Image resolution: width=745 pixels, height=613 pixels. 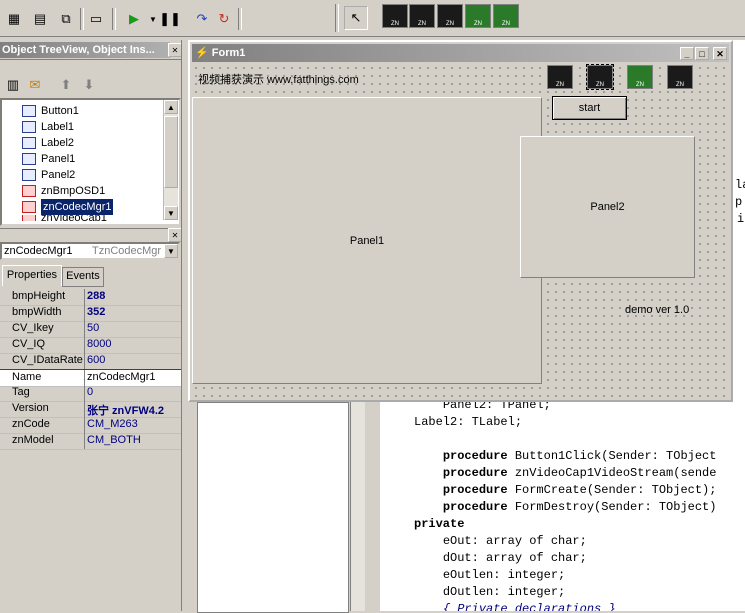 I want to click on tree-item-znbmposd1: znBmpOSD1, so click(x=63, y=191).